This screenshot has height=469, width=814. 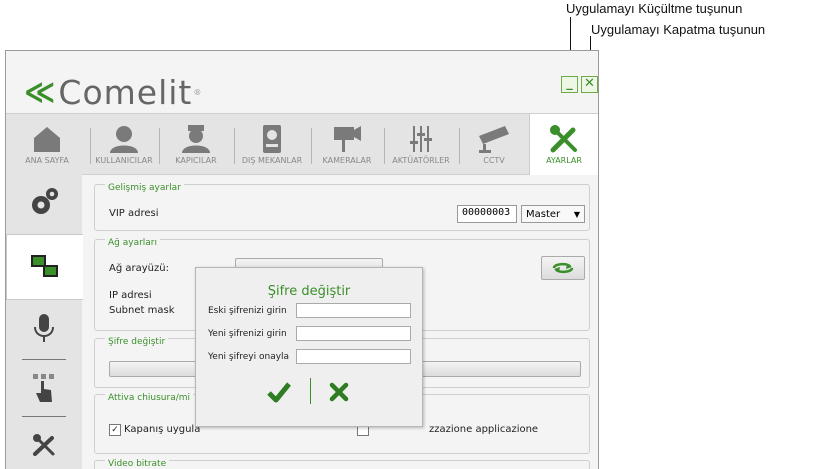 I want to click on tab-settings-label: AYARLAR, so click(x=564, y=160).